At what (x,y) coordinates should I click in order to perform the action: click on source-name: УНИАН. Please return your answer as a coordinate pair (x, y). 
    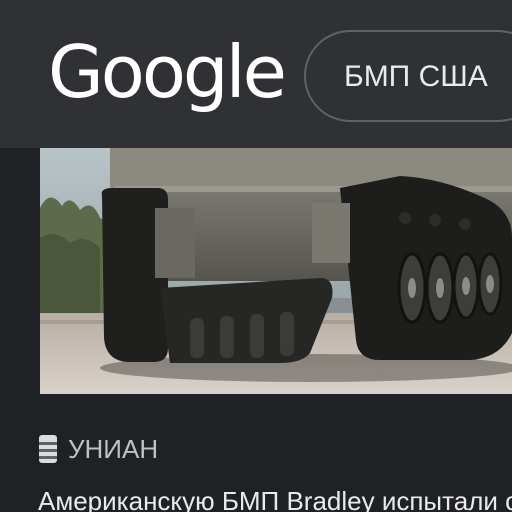
    Looking at the image, I should click on (113, 448).